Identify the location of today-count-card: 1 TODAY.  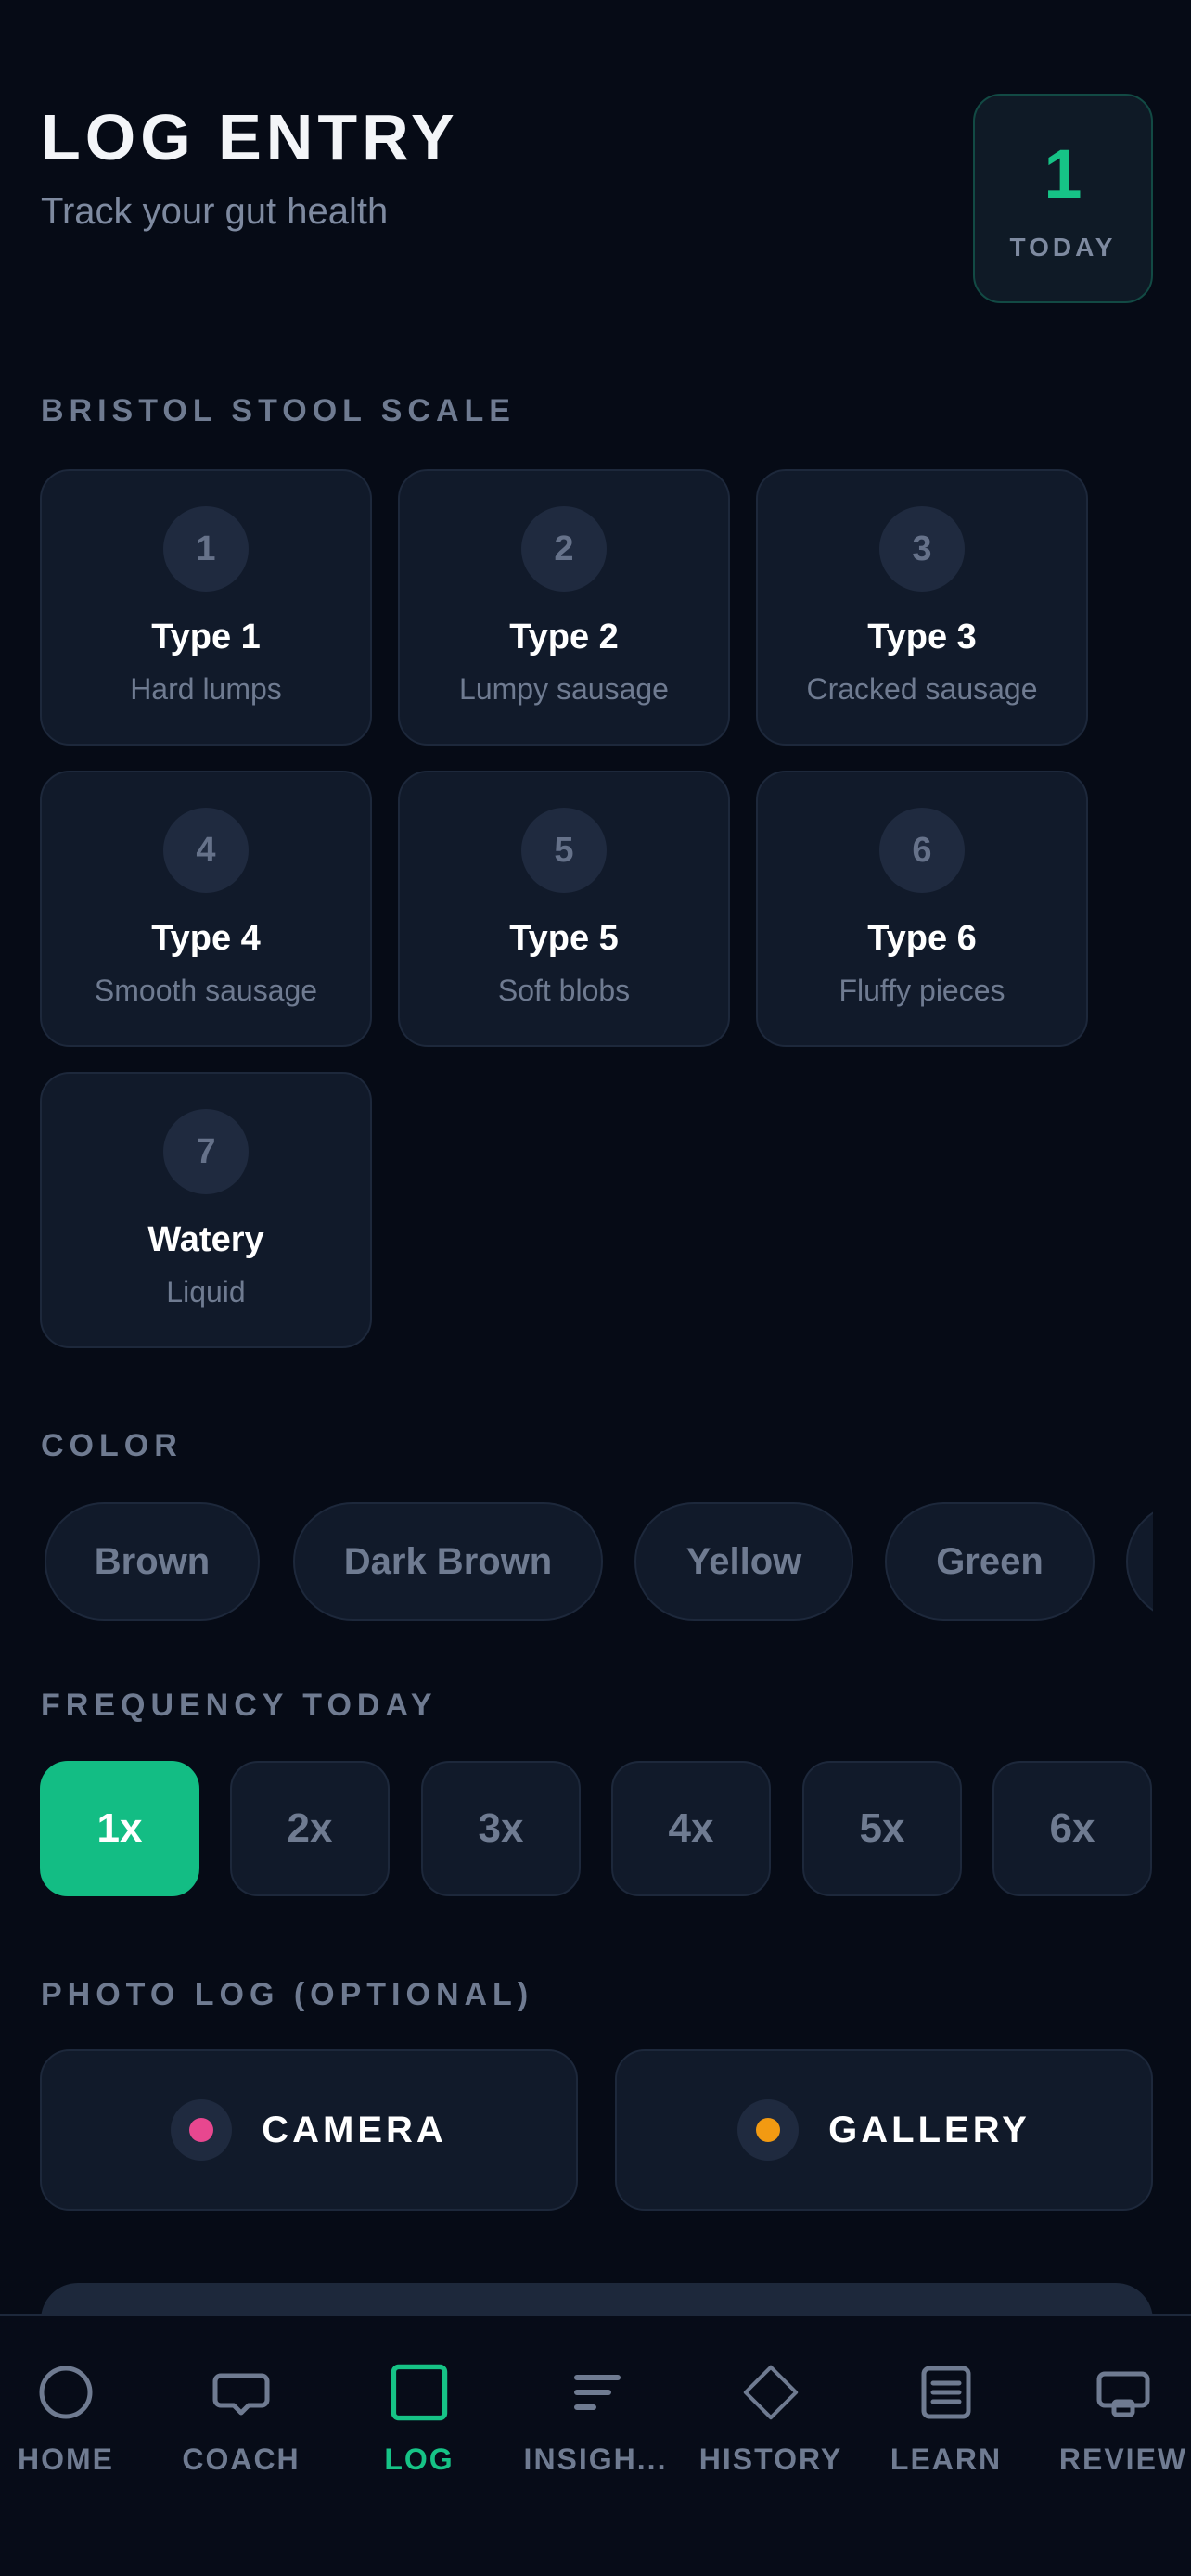
(1063, 198).